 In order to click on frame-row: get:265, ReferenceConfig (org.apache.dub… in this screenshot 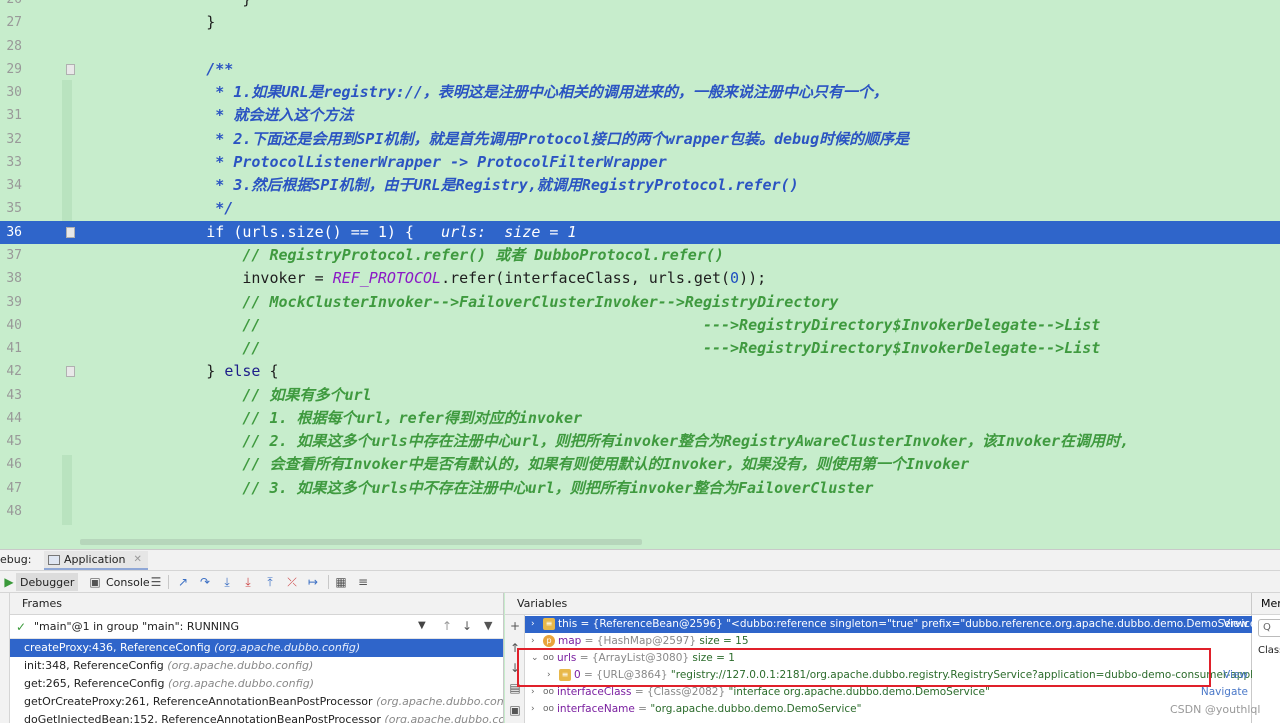, I will do `click(256, 684)`.